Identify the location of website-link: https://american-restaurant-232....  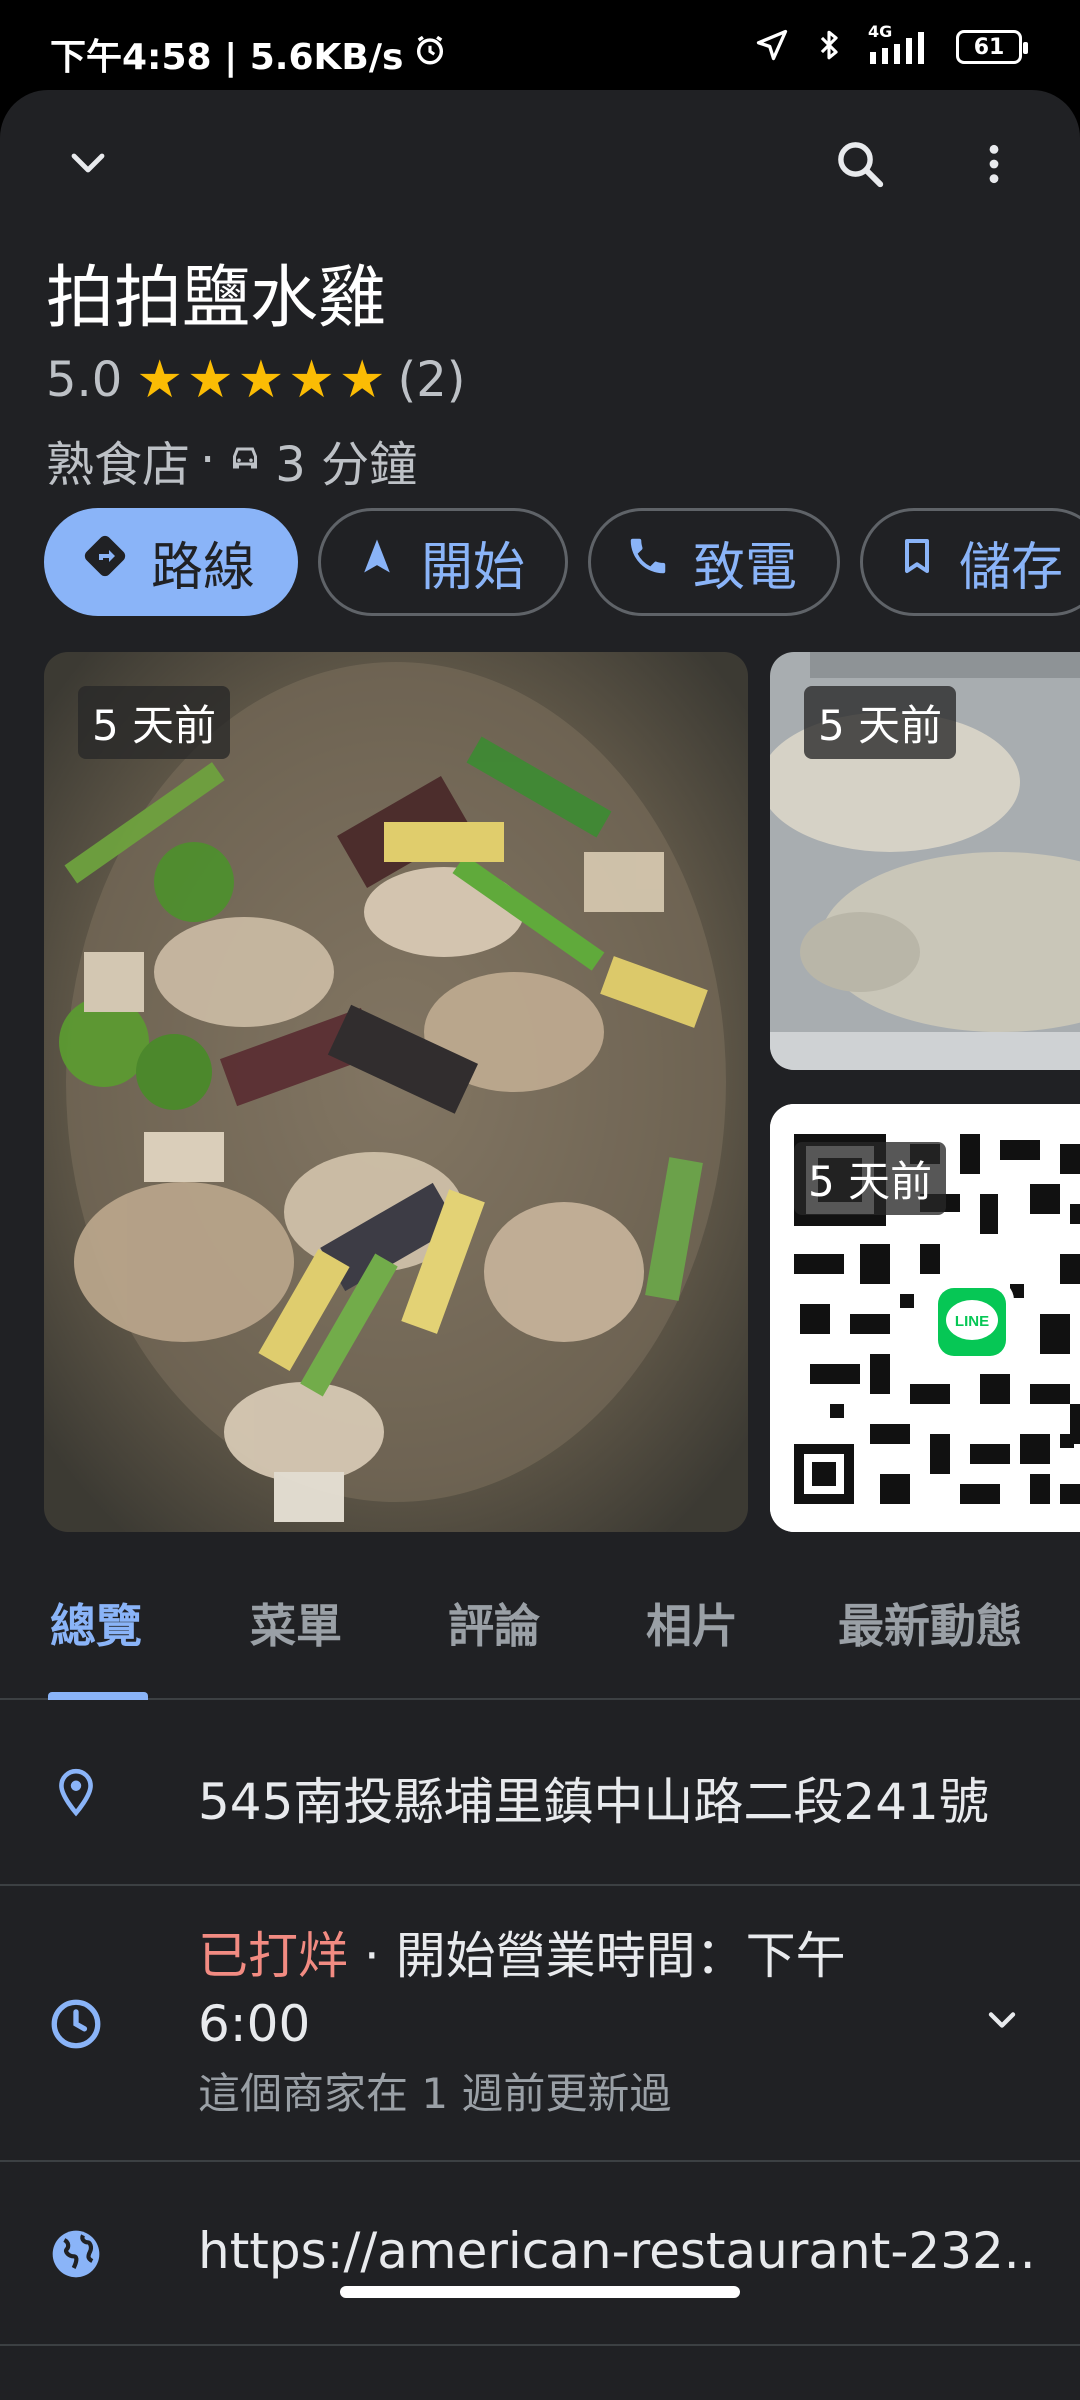
(619, 2251).